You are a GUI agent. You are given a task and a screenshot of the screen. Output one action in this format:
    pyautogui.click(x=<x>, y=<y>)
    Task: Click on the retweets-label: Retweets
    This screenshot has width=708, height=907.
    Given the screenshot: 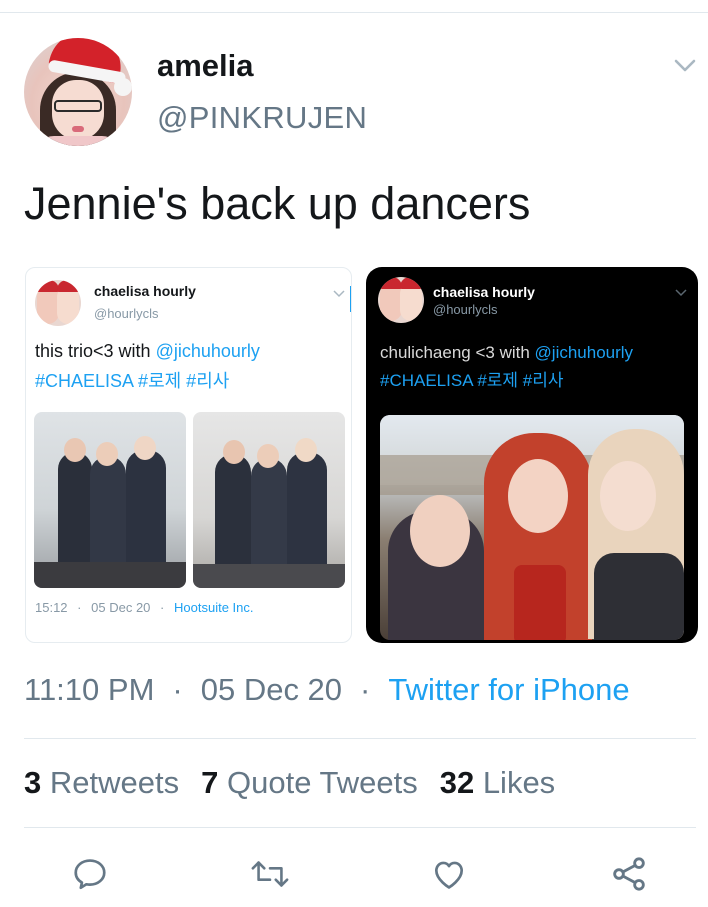 What is the action you would take?
    pyautogui.click(x=114, y=782)
    